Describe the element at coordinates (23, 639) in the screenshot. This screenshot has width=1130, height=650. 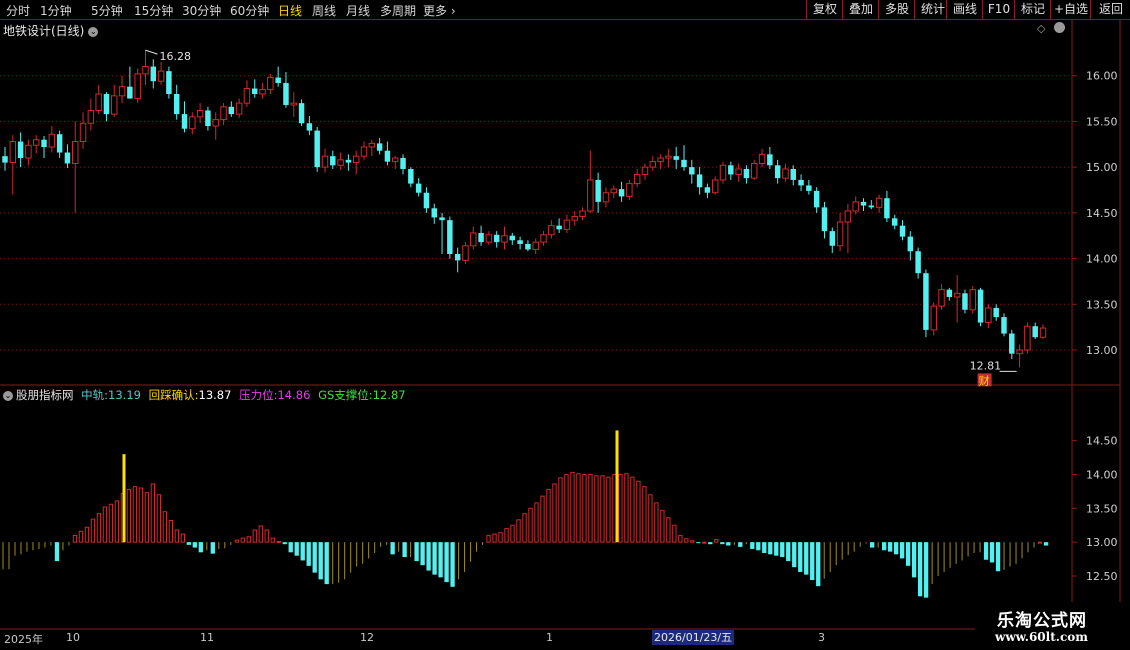
I see `time-label-year: 2025年` at that location.